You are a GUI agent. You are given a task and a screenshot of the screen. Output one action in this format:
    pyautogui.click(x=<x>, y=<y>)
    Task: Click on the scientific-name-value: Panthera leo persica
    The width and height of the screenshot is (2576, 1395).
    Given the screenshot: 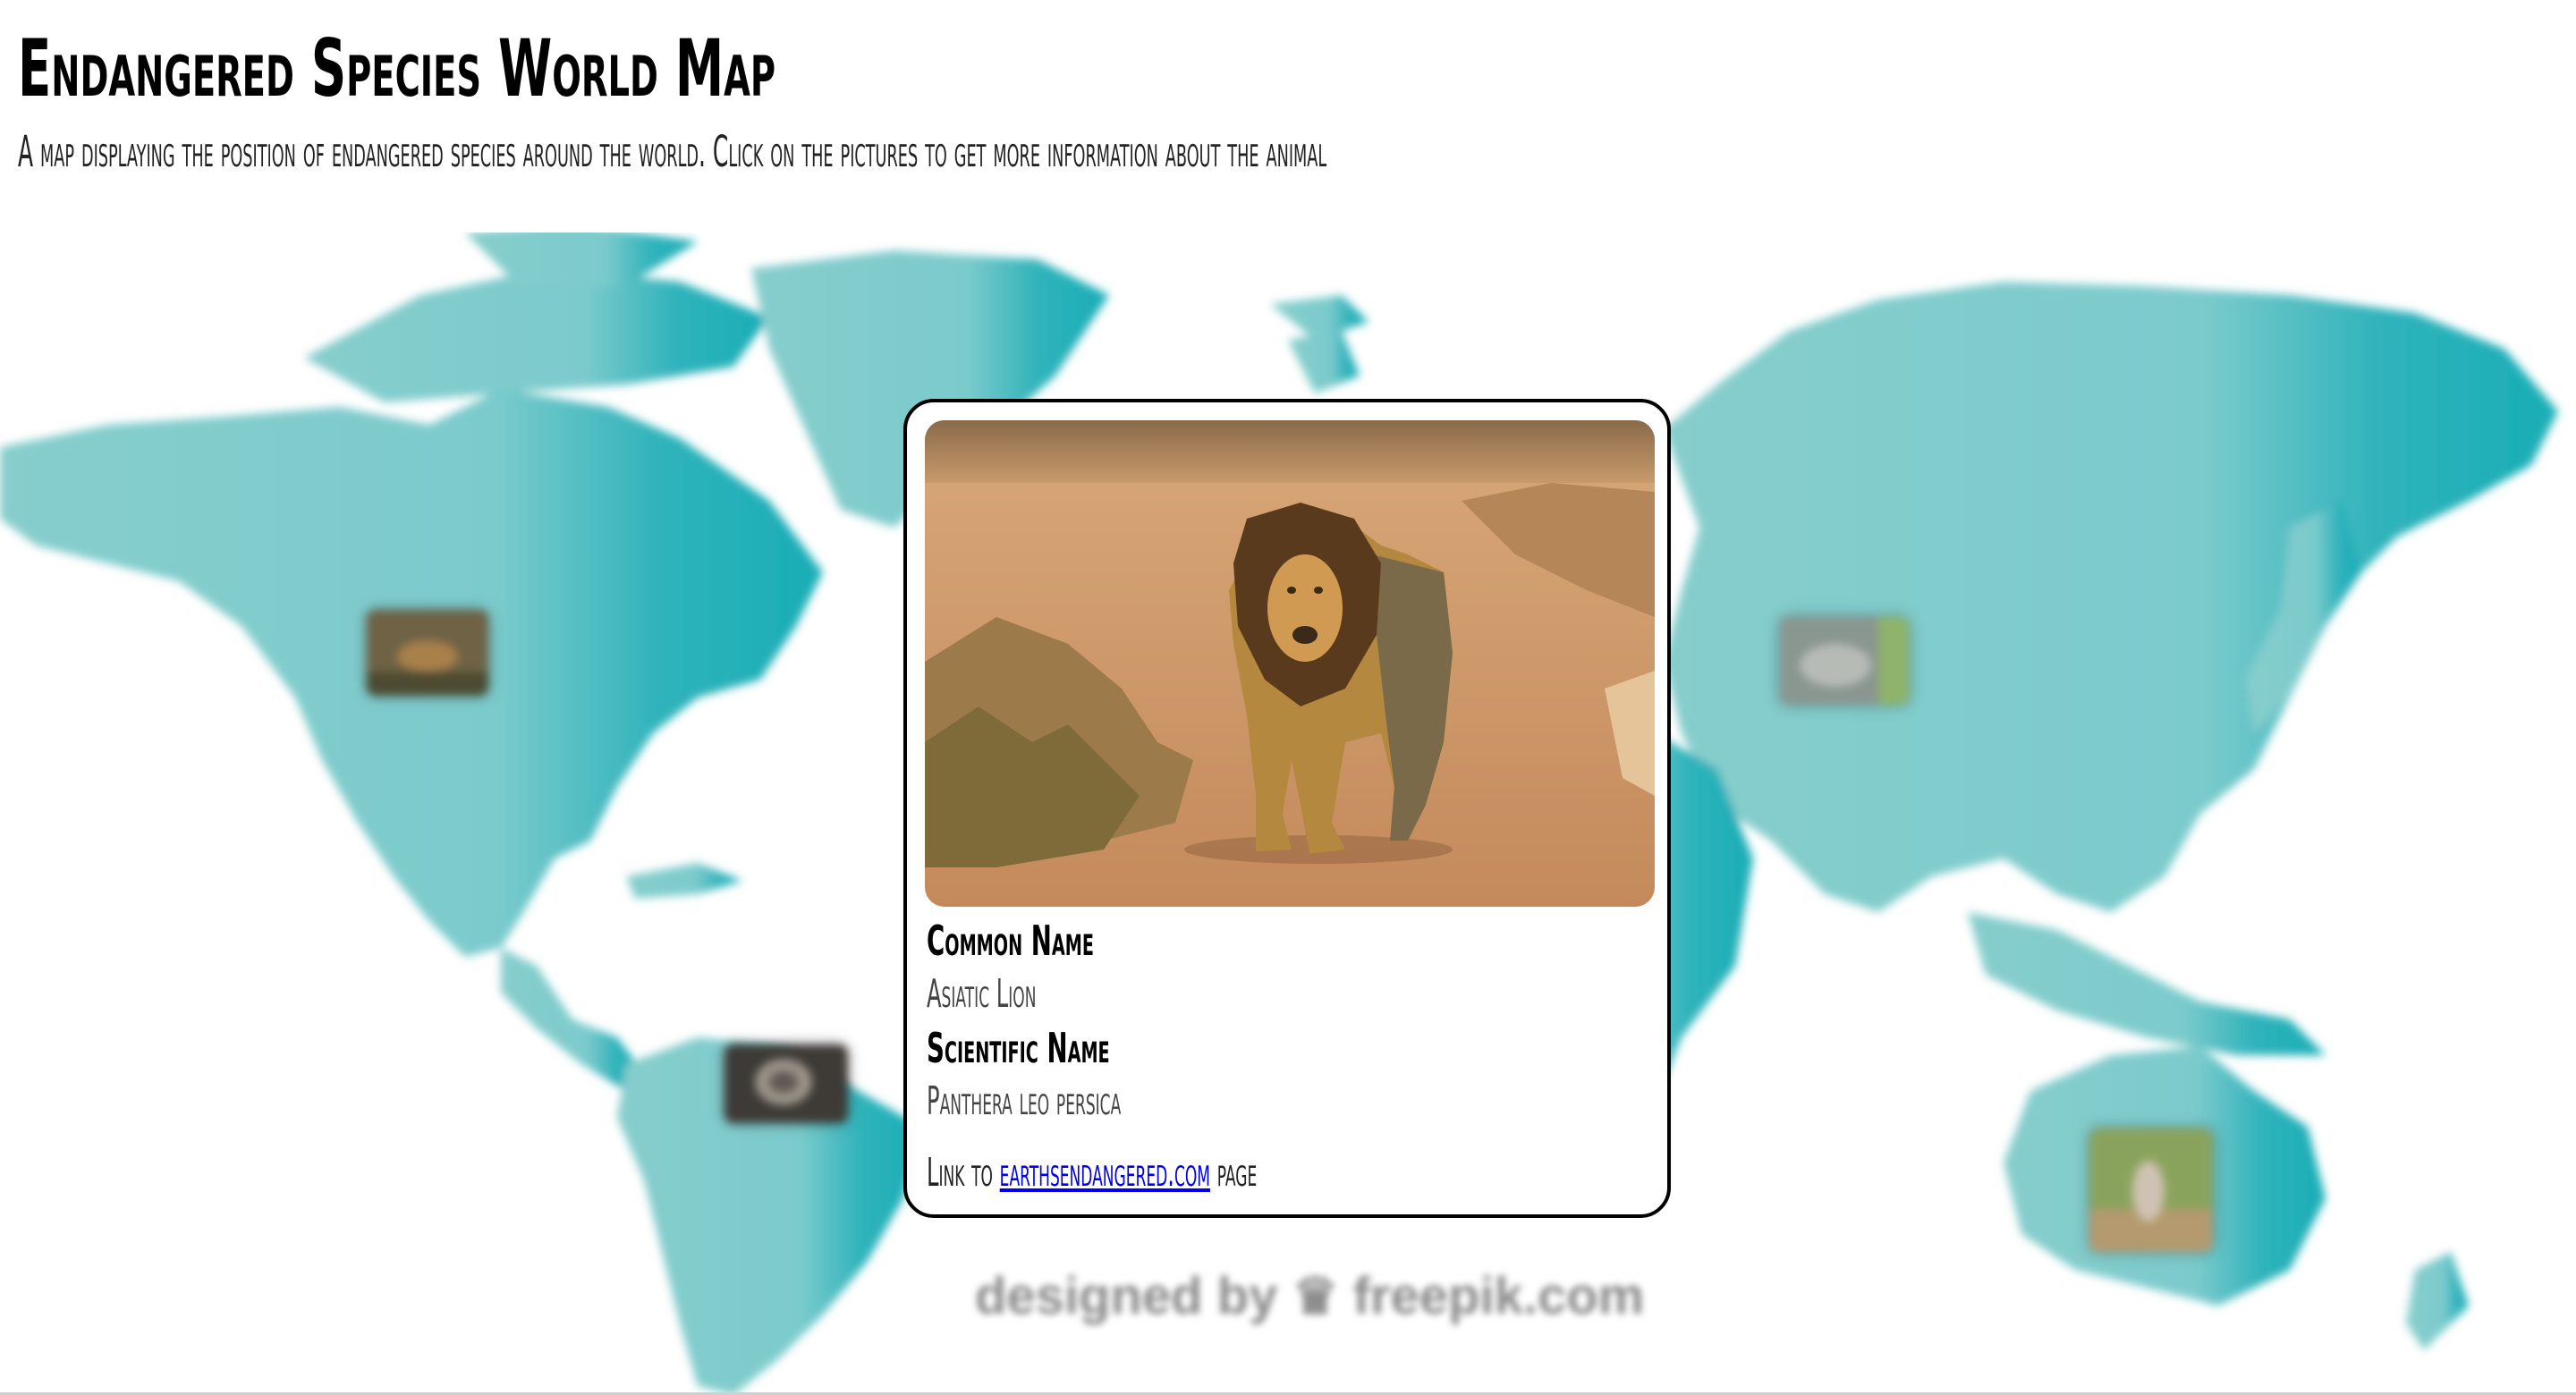 What is the action you would take?
    pyautogui.click(x=1024, y=1101)
    